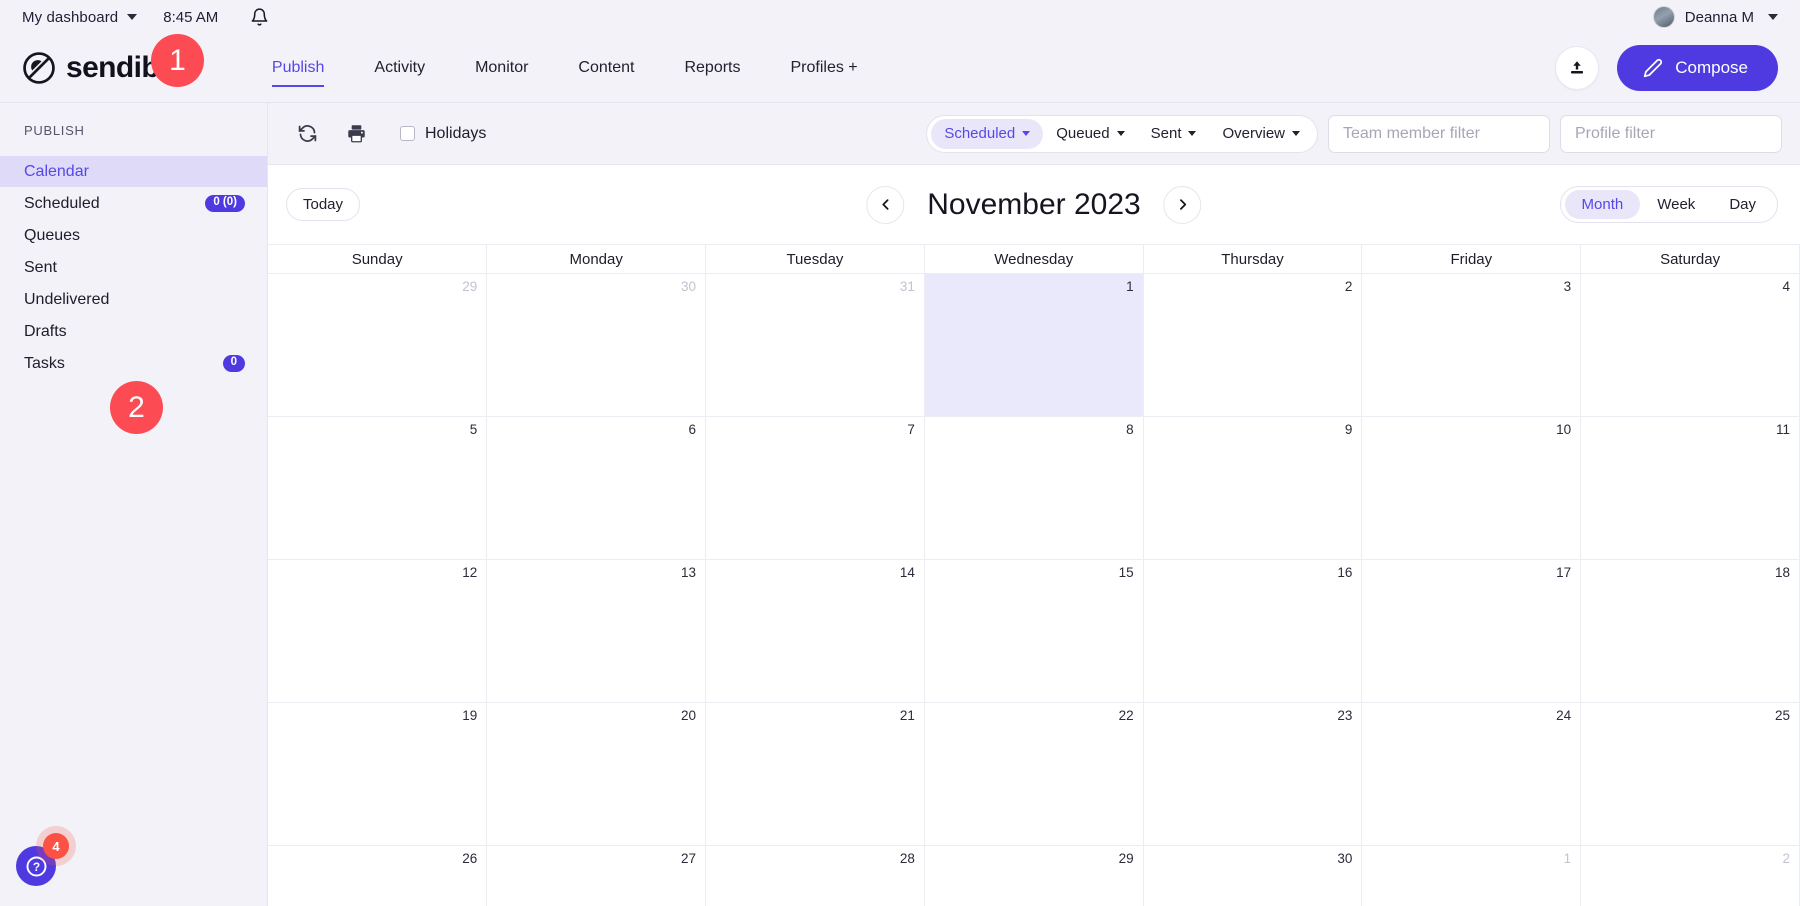 This screenshot has height=906, width=1800. Describe the element at coordinates (712, 68) in the screenshot. I see `nav-item-reports: Reports` at that location.